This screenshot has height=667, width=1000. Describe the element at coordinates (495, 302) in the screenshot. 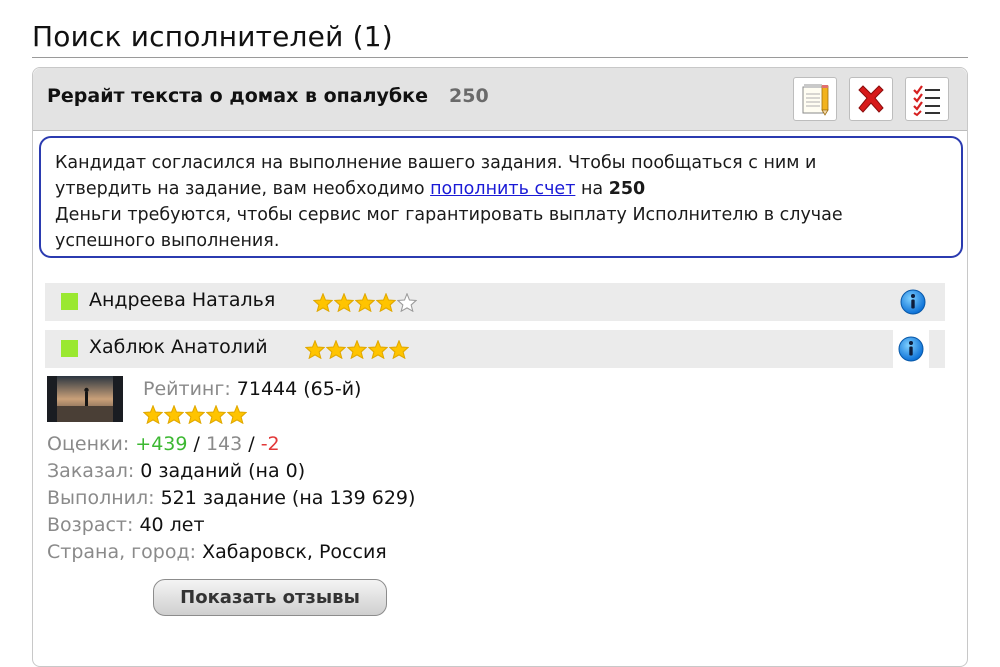

I see `worker-row: Андреева Наталья` at that location.